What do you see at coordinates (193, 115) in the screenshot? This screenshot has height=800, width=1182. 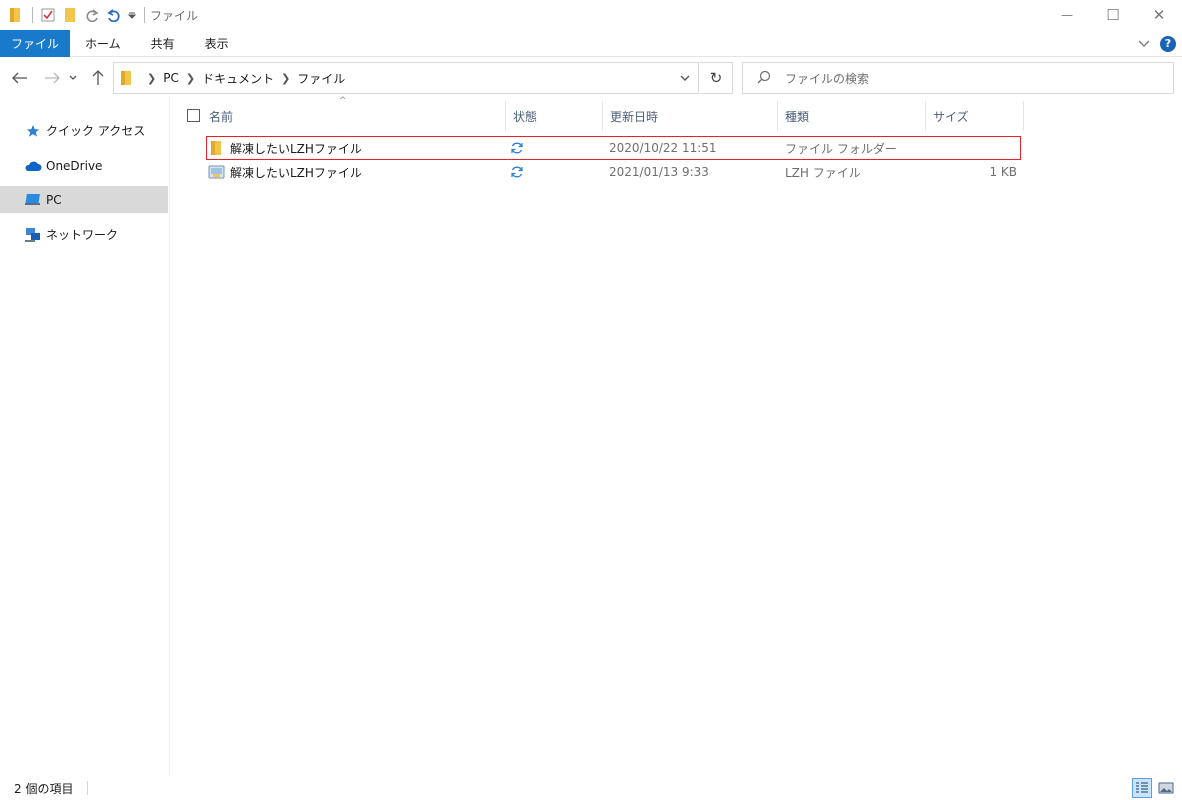 I see `select-all-checkbox` at bounding box center [193, 115].